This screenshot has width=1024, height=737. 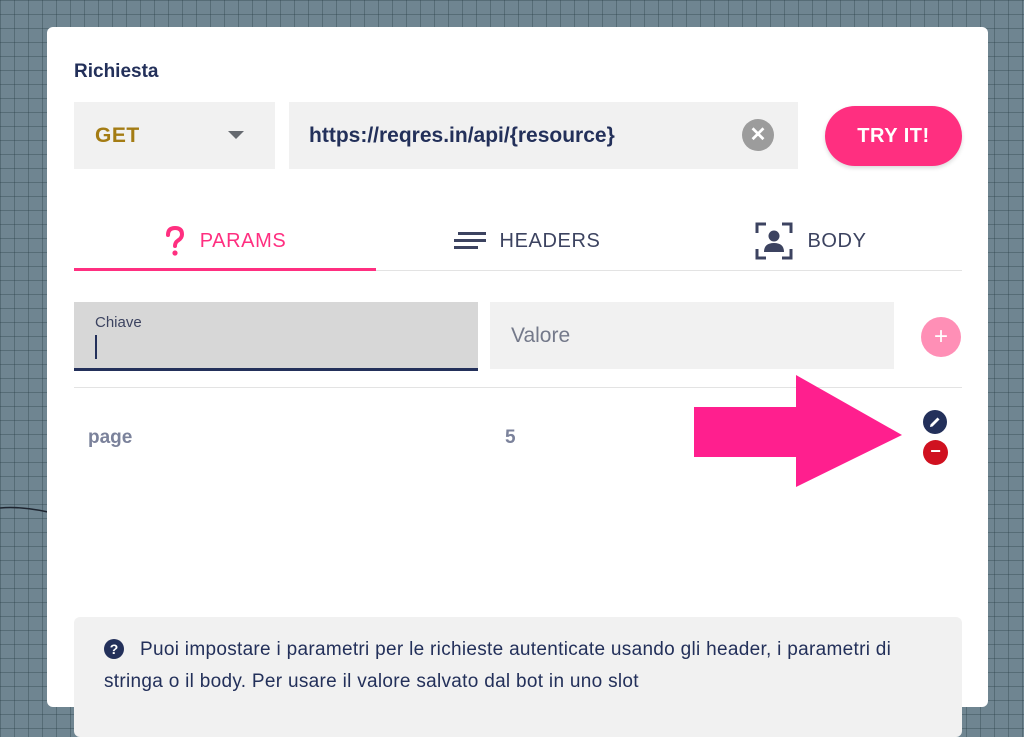 I want to click on face-scan-icon, so click(x=774, y=241).